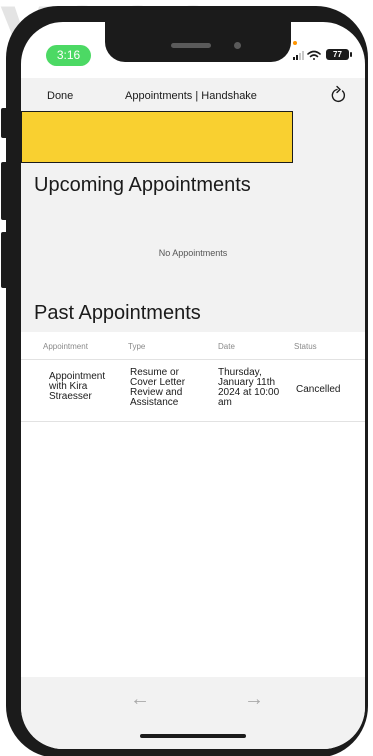  I want to click on privacy-indicator, so click(295, 43).